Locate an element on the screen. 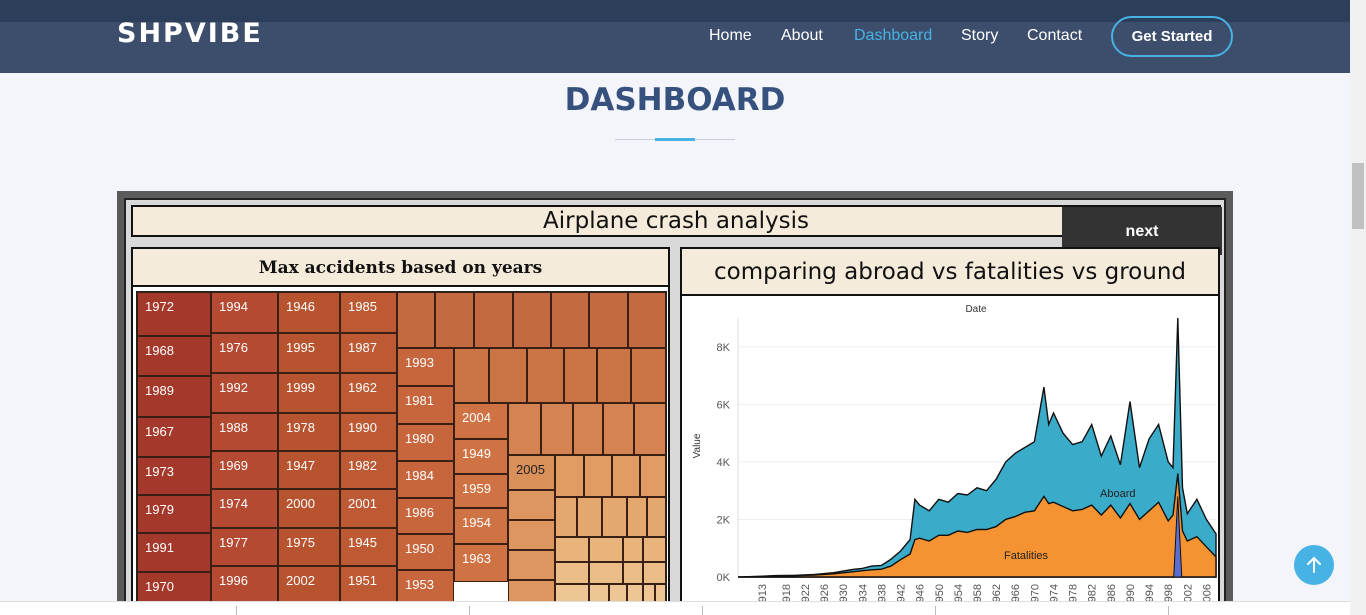  treemap-tile: 1975 is located at coordinates (309, 547).